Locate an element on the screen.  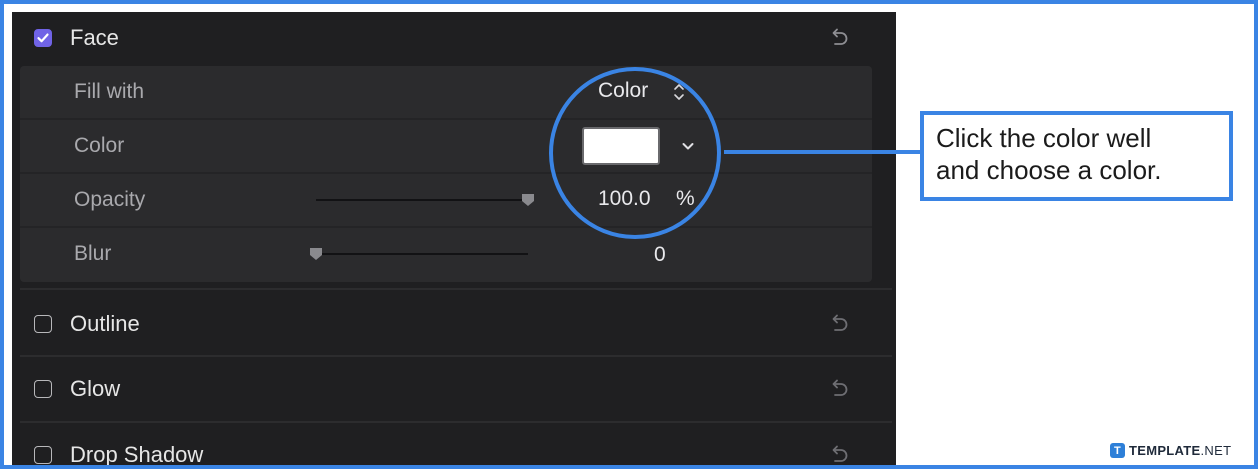
drop-shadow-checkbox is located at coordinates (43, 455).